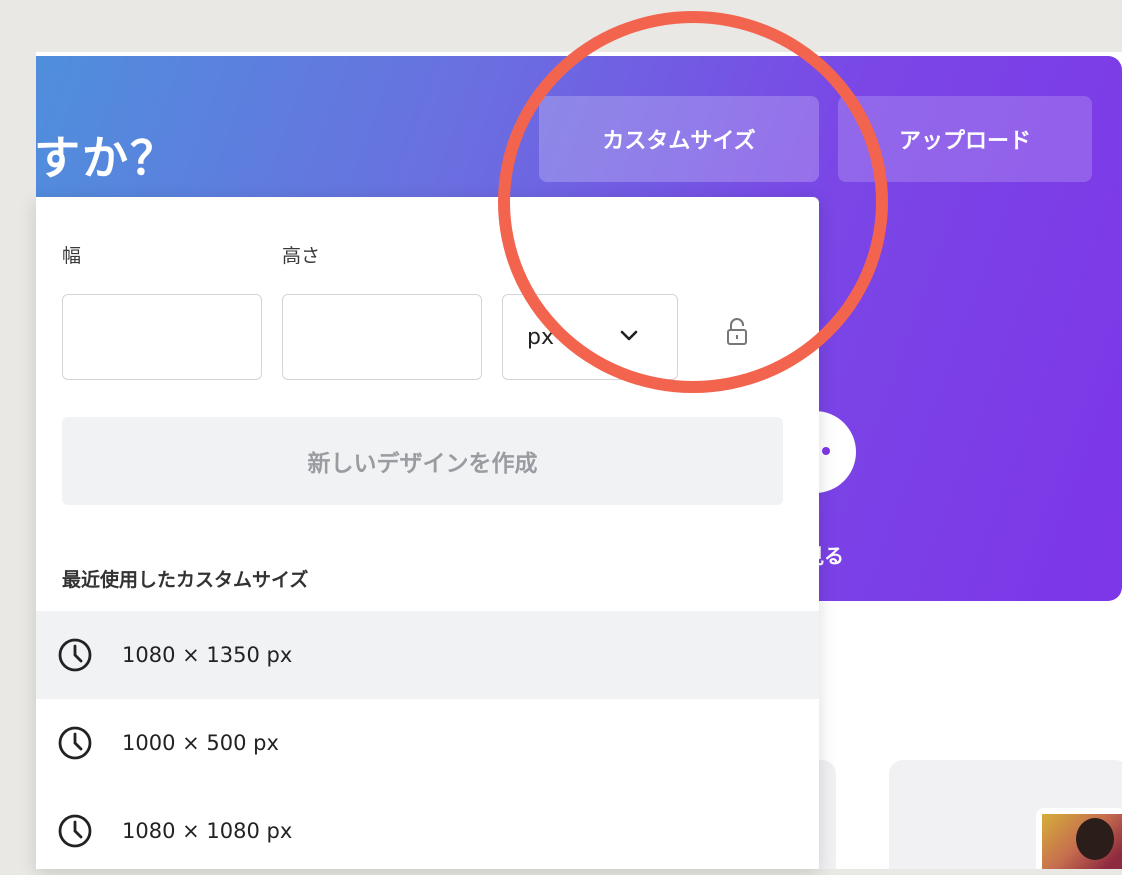 The width and height of the screenshot is (1122, 875). I want to click on chevron-down-icon, so click(629, 335).